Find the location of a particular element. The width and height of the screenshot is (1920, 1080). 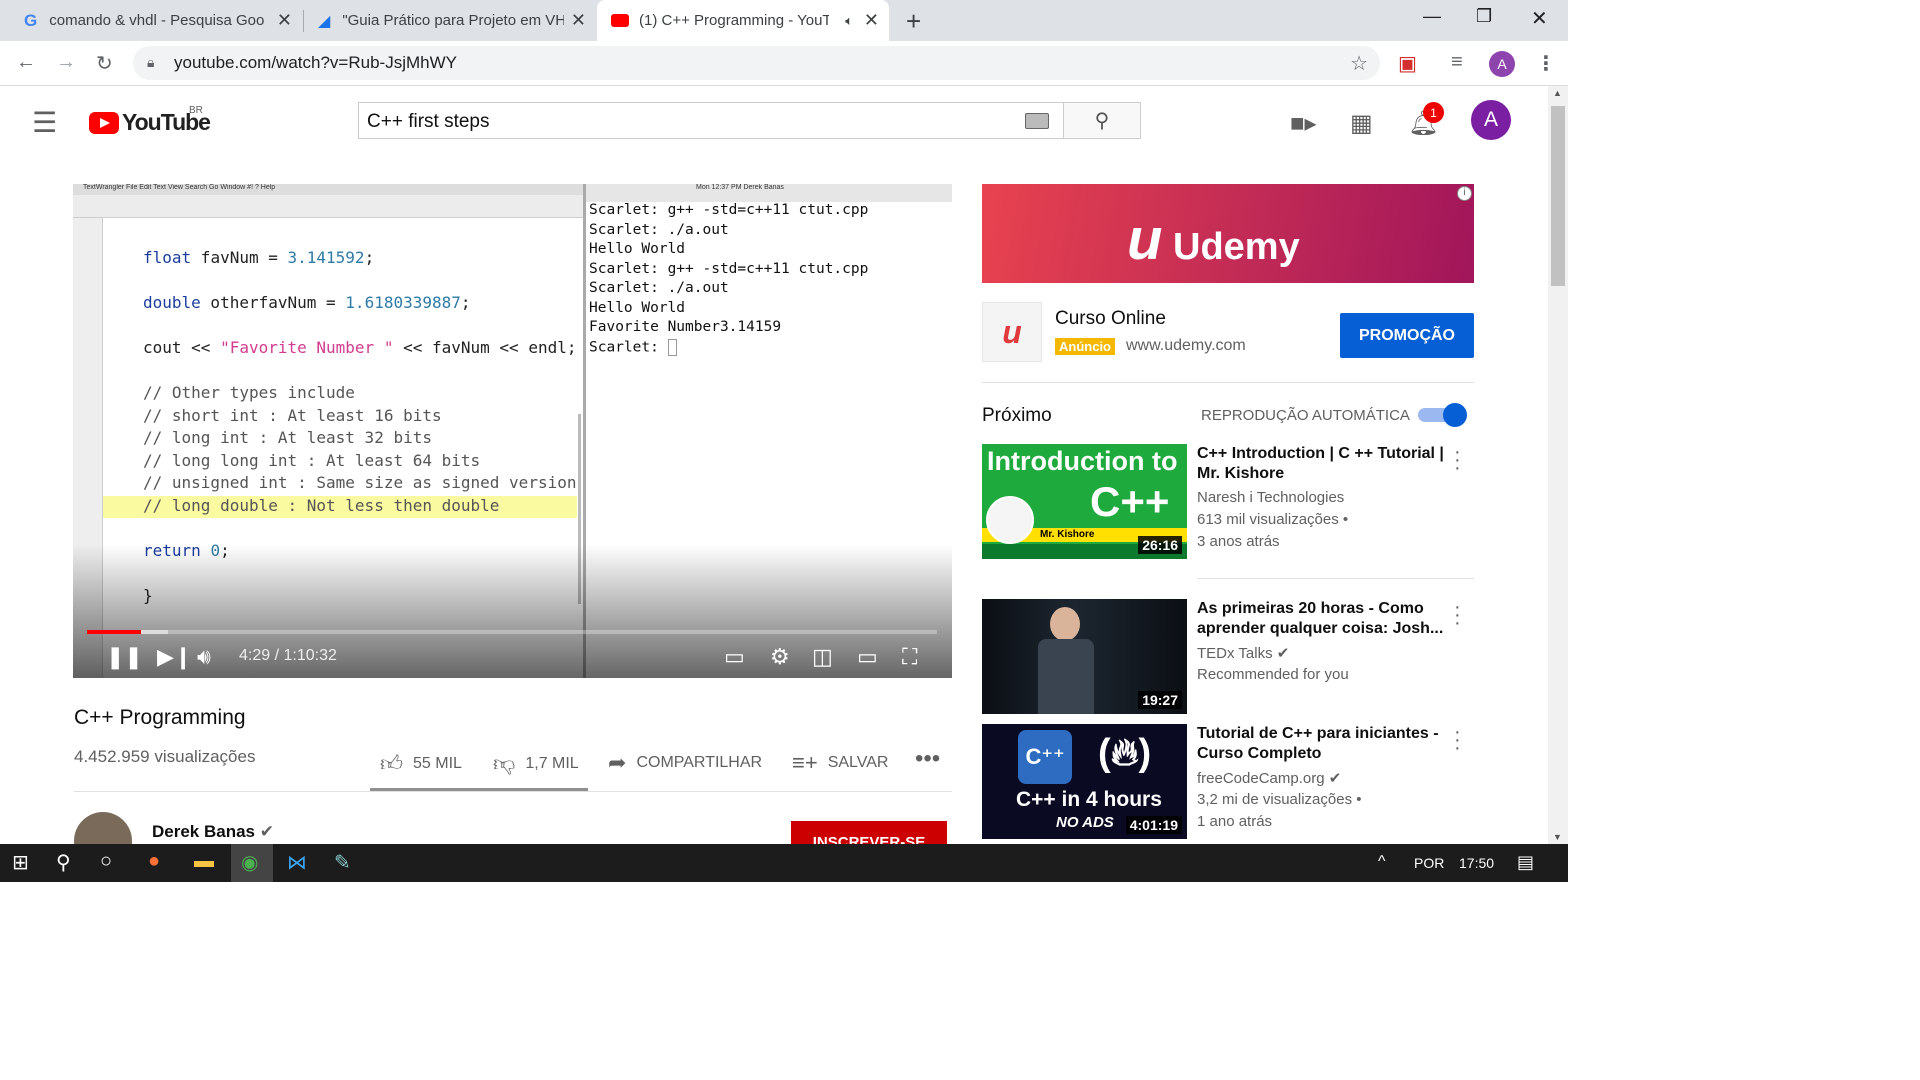

ad-info-icon: i is located at coordinates (1464, 193).